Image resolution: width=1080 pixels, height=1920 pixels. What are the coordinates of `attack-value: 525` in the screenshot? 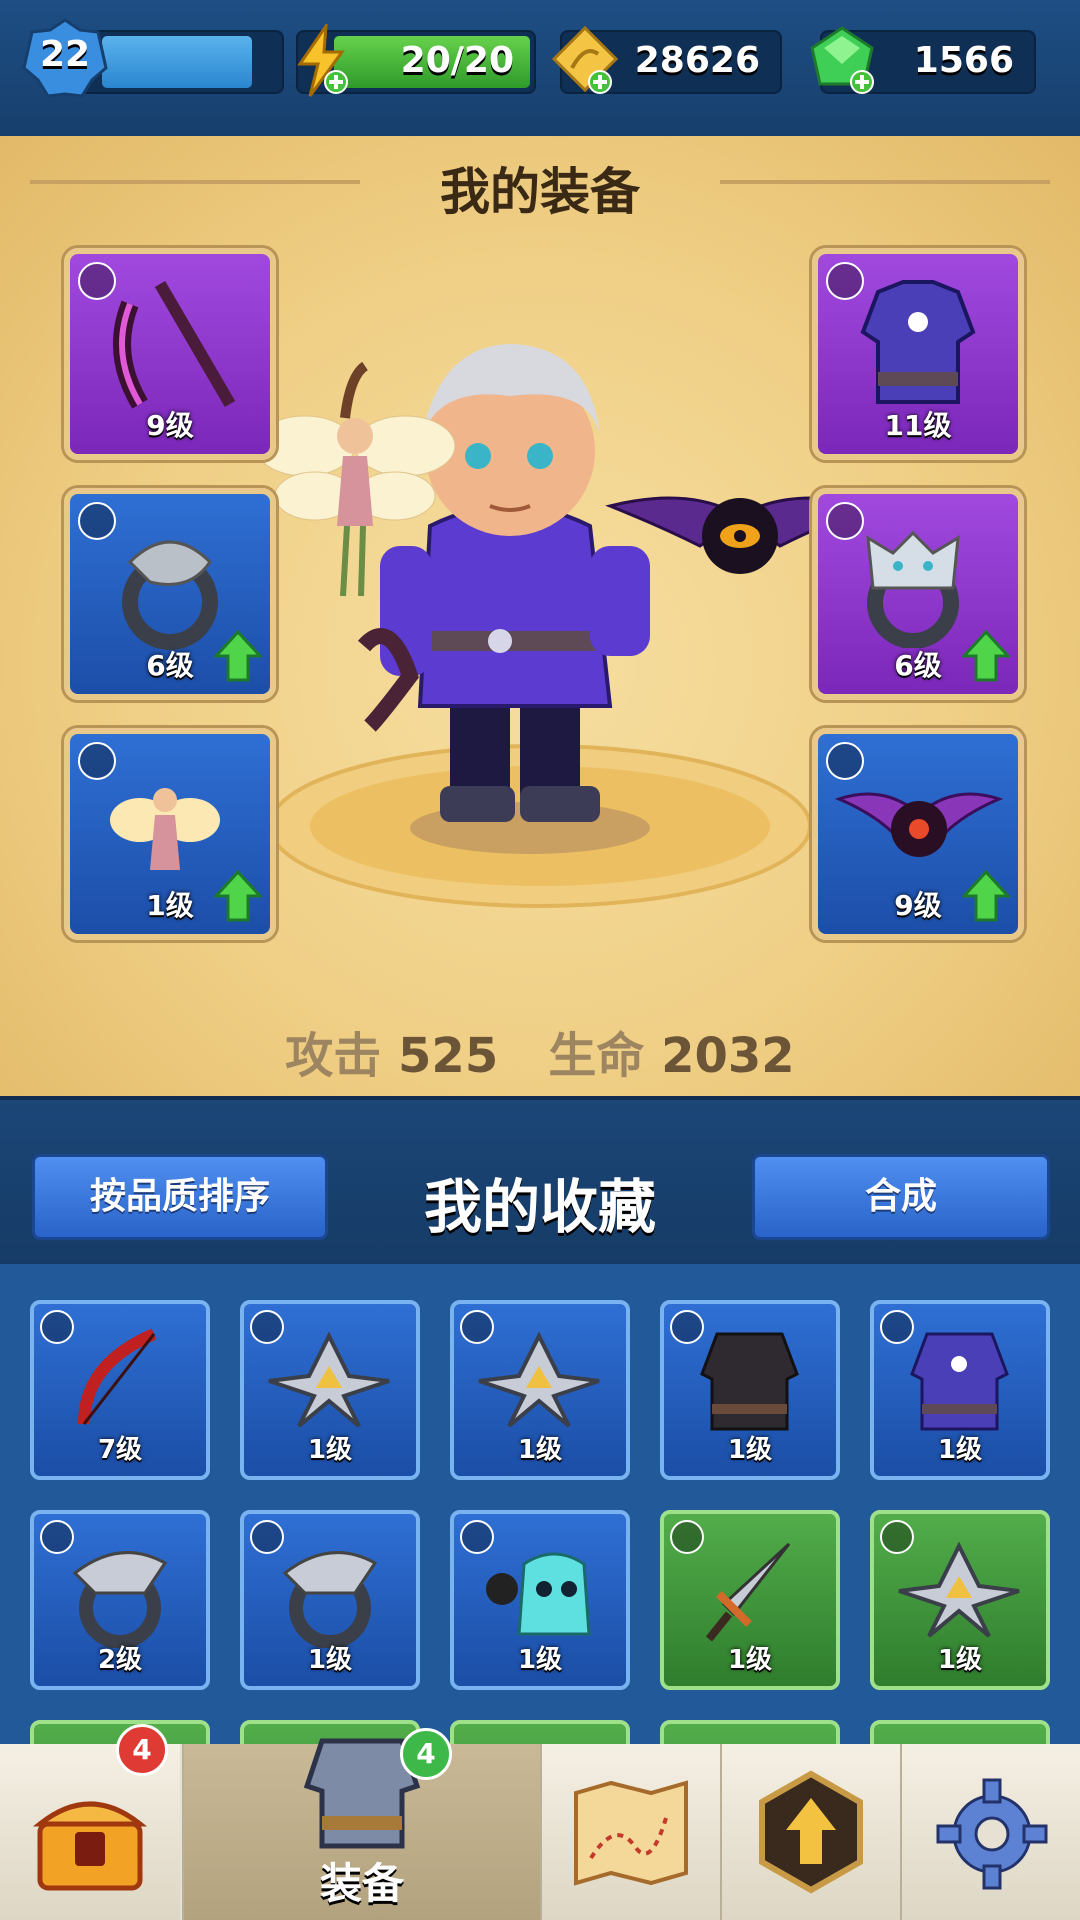 It's located at (448, 1056).